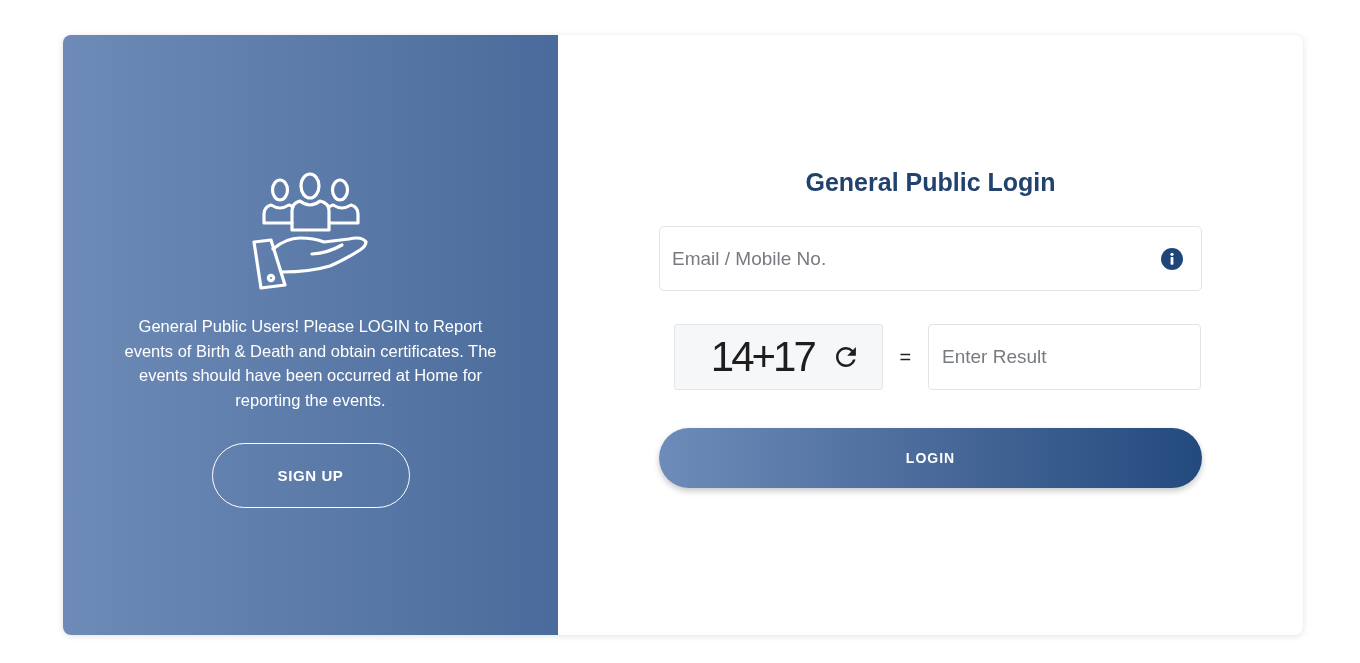  Describe the element at coordinates (1172, 259) in the screenshot. I see `info-icon` at that location.